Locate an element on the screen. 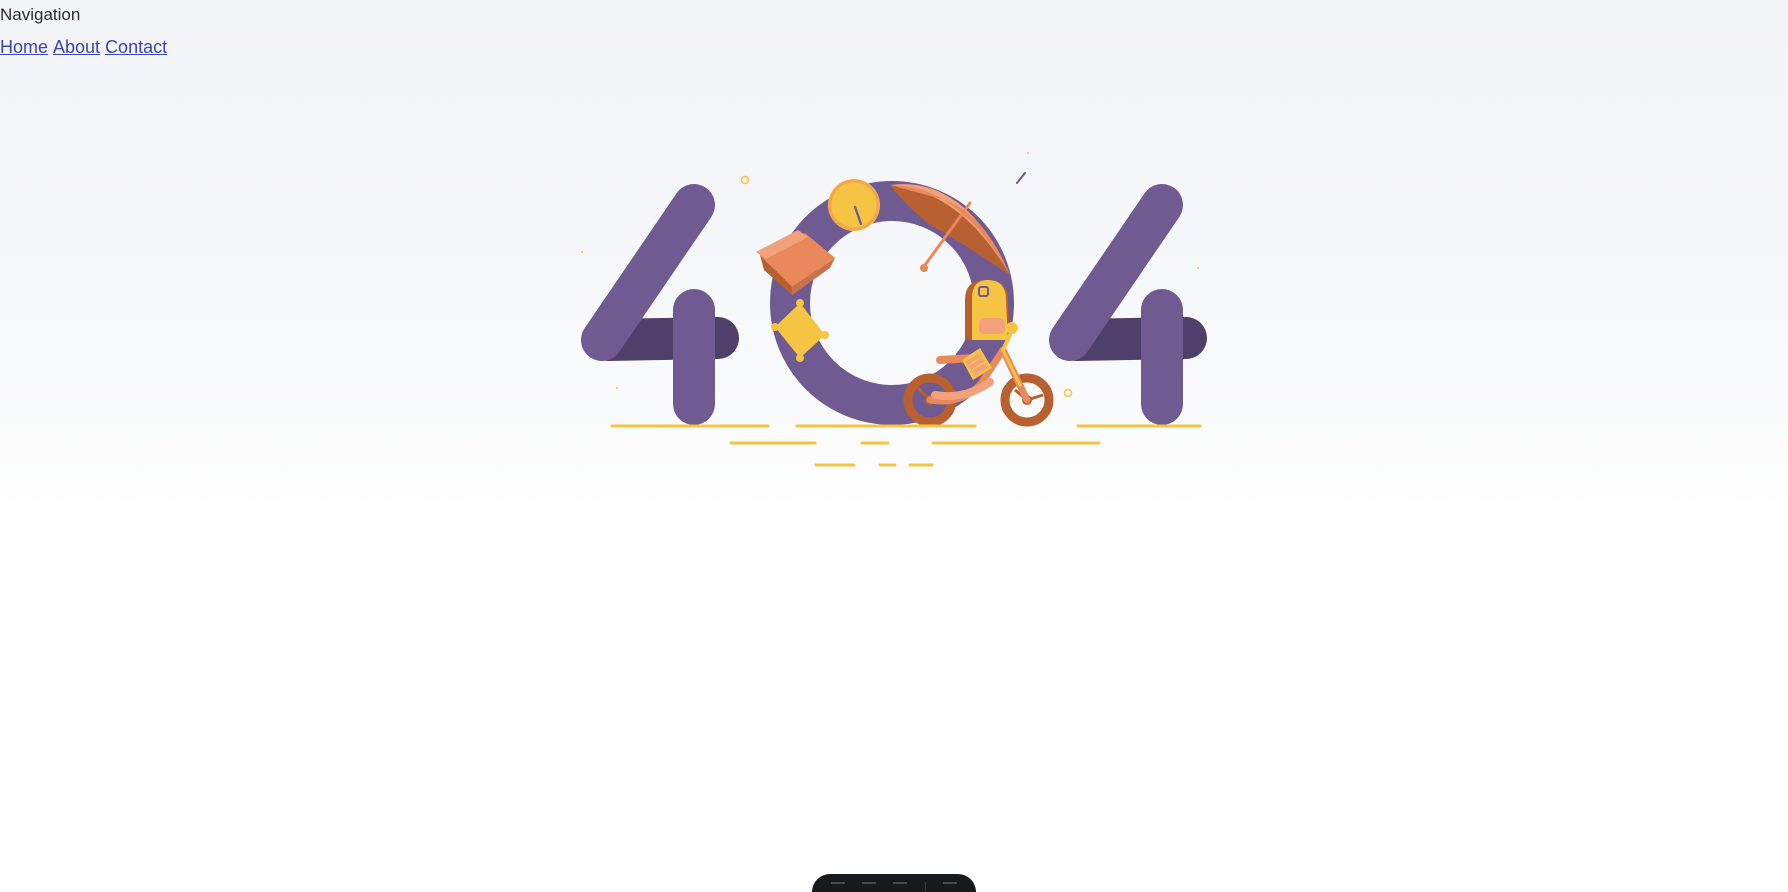 The image size is (1788, 892). clock-icon is located at coordinates (854, 205).